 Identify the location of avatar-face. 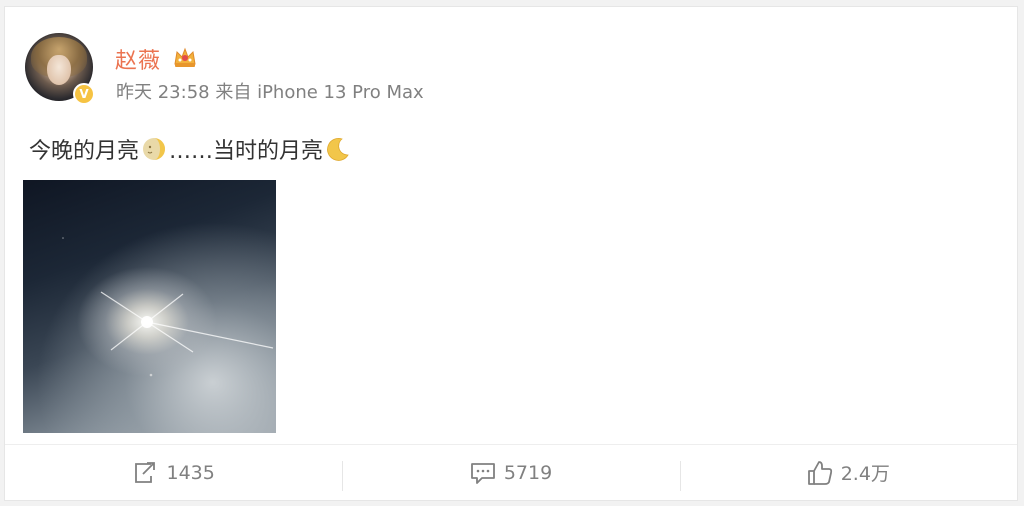
(59, 70).